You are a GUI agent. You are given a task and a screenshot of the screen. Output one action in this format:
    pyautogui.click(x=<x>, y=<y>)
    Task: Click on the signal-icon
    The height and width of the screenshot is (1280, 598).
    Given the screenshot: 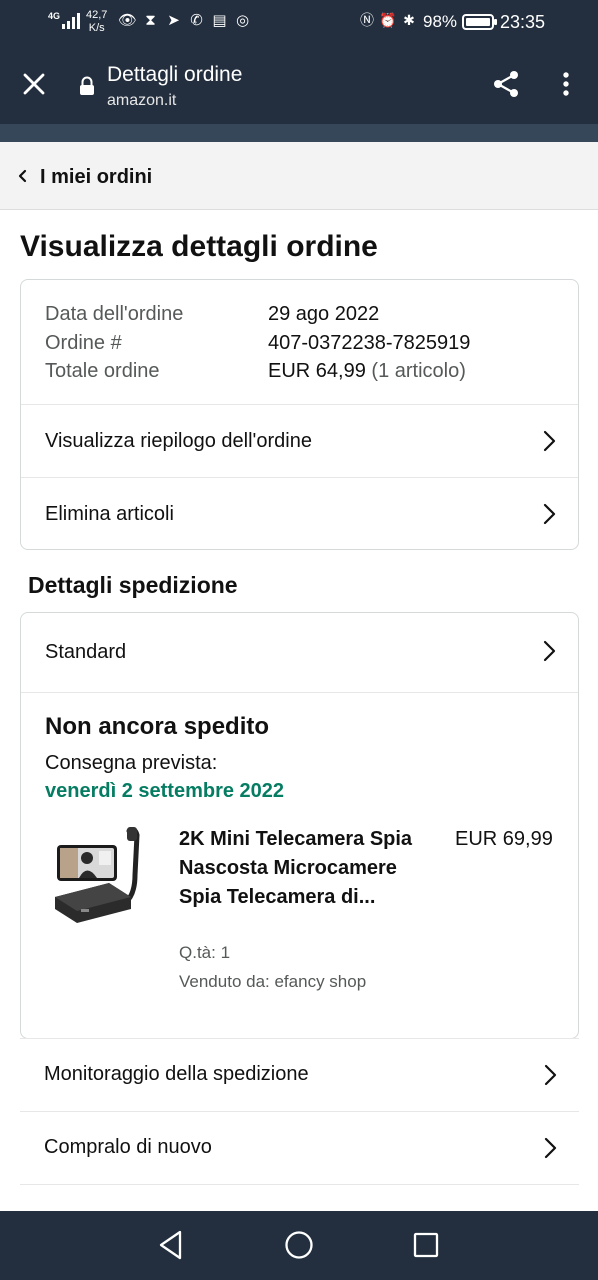 What is the action you would take?
    pyautogui.click(x=71, y=21)
    